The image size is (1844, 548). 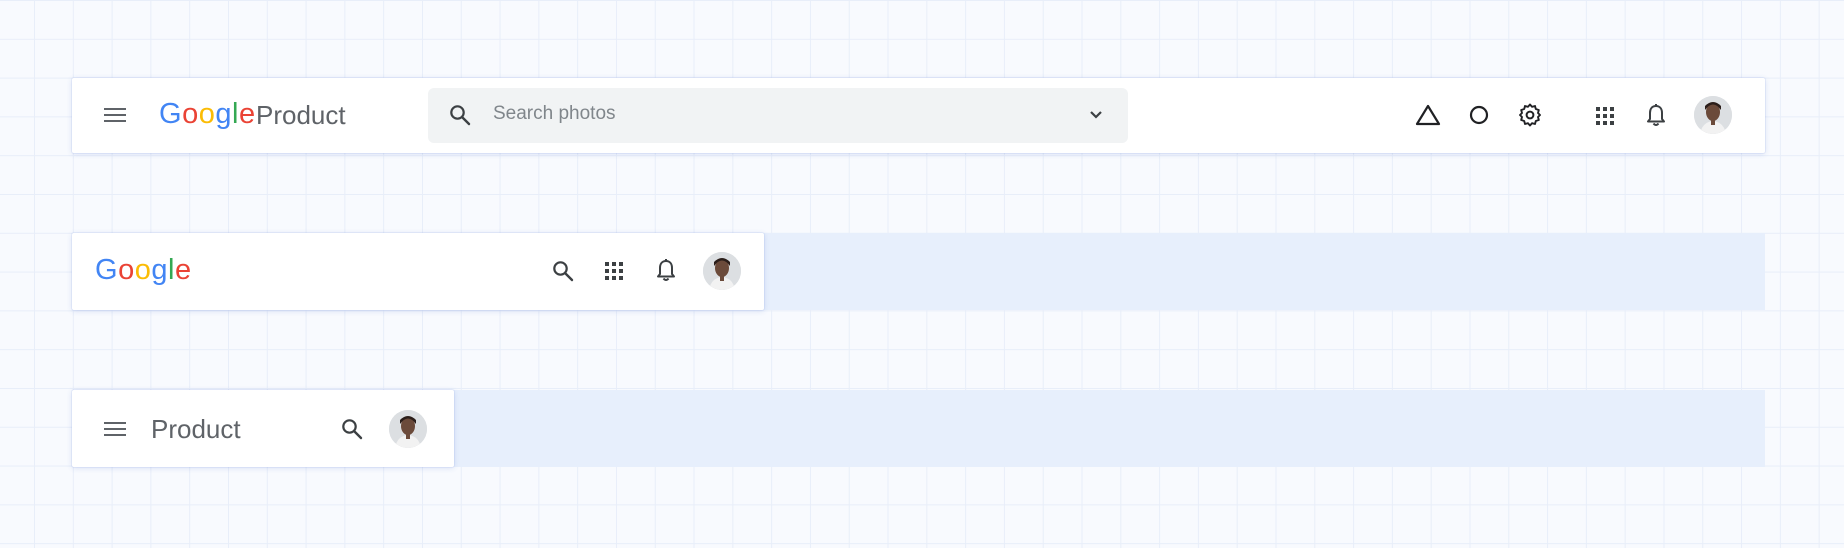 What do you see at coordinates (1096, 115) in the screenshot?
I see `chevron-down-icon` at bounding box center [1096, 115].